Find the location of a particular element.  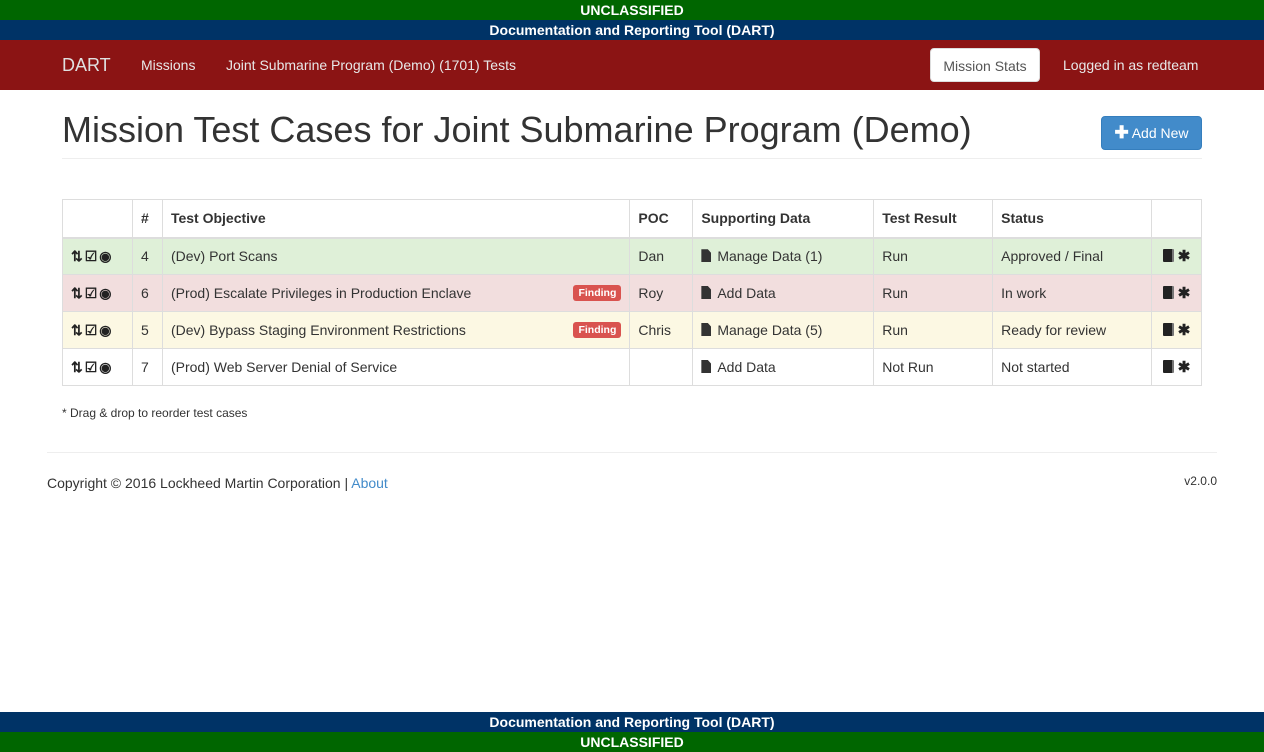

row-objective: (Dev) Port Scans is located at coordinates (224, 256).